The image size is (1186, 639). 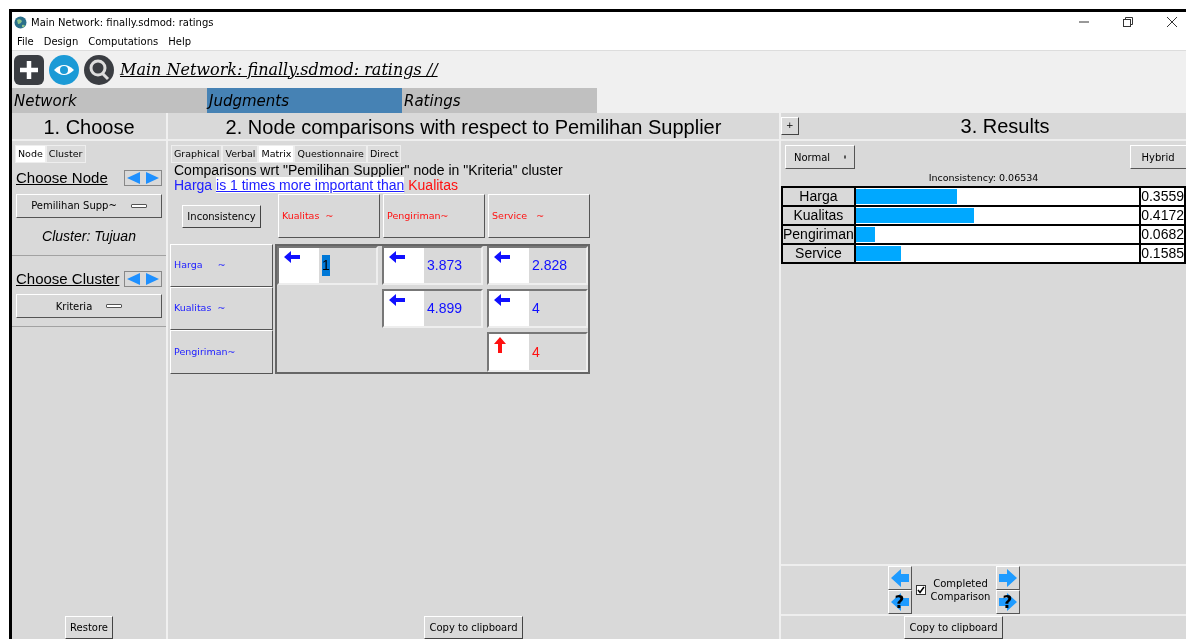 I want to click on node-dropdown: Pemilihan Supp~, so click(x=89, y=205).